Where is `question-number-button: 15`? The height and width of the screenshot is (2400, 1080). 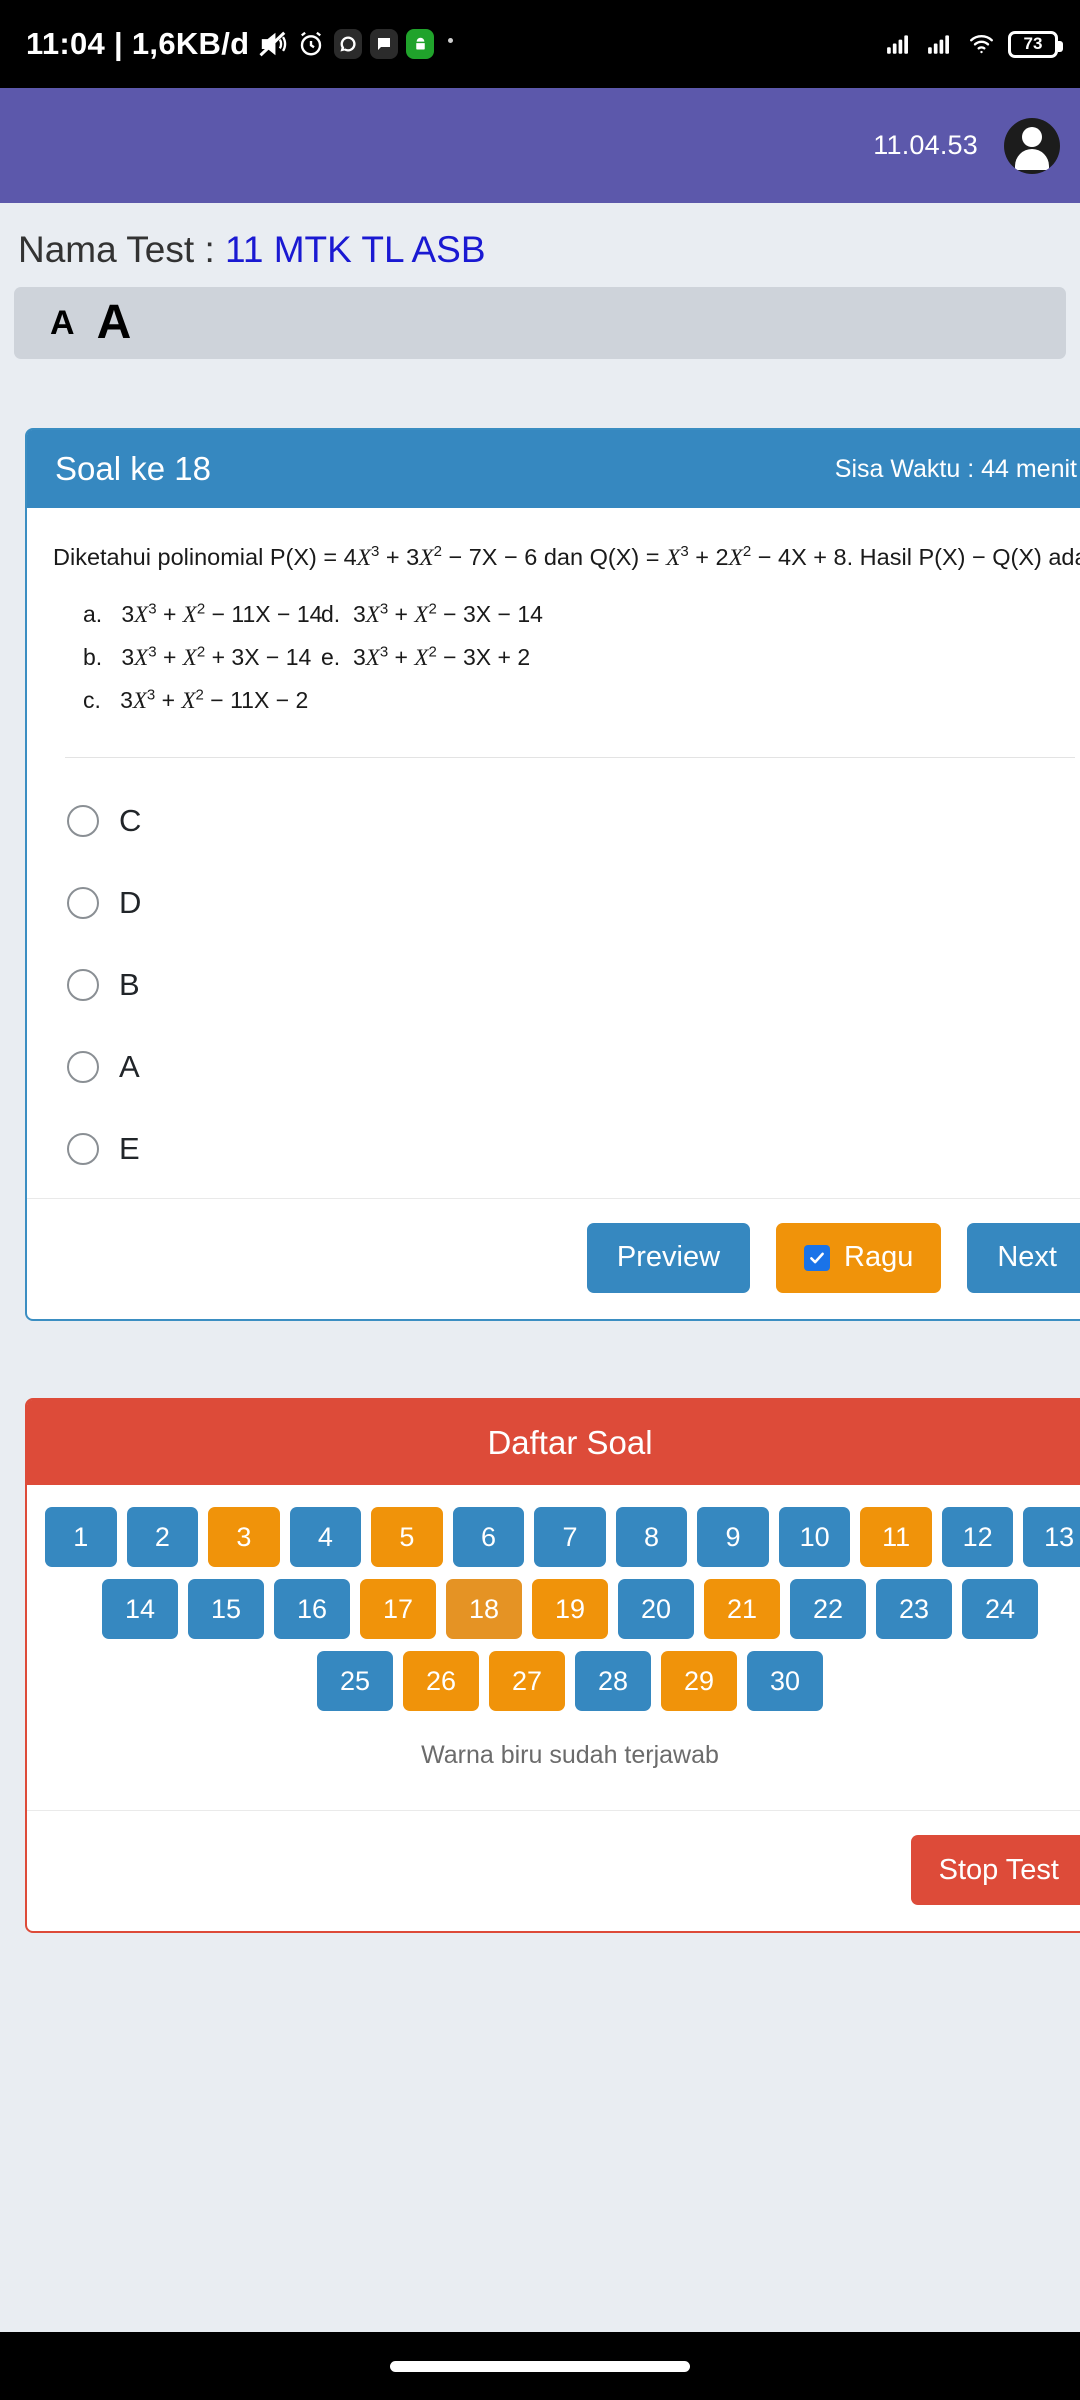
question-number-button: 15 is located at coordinates (226, 1609).